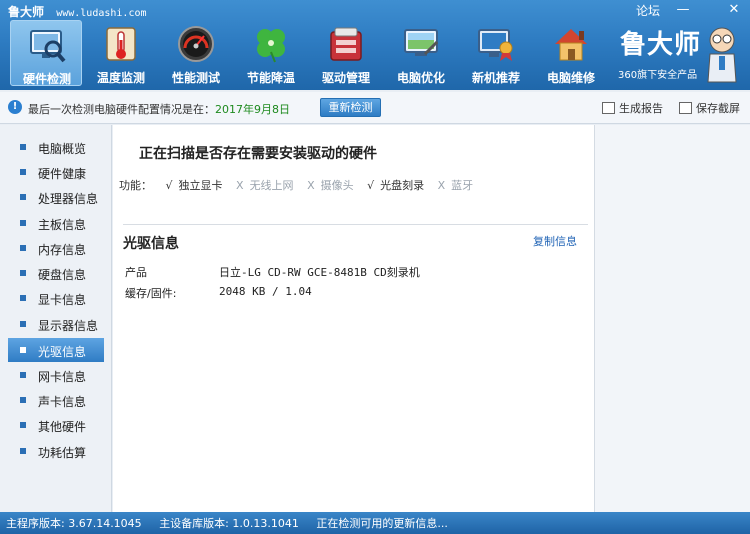 This screenshot has height=534, width=750. I want to click on last-check-date: 2017年9月8日, so click(252, 109).